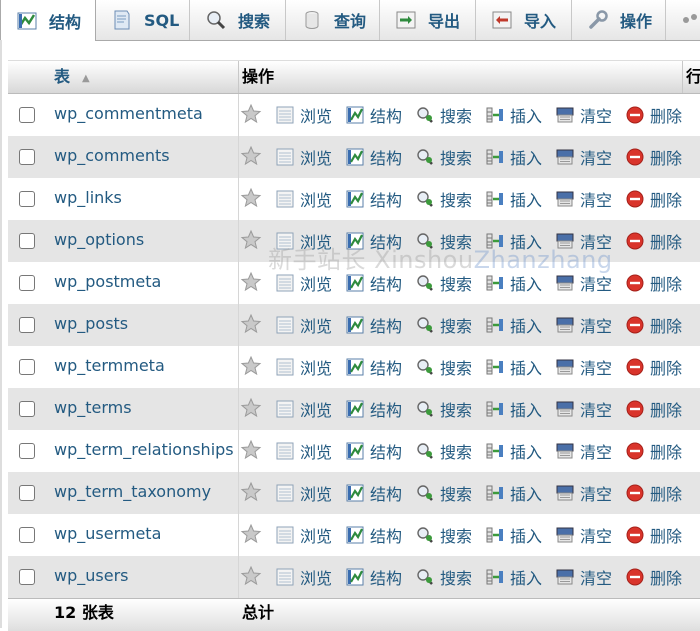  Describe the element at coordinates (143, 20) in the screenshot. I see `tab-sql: SQL` at that location.